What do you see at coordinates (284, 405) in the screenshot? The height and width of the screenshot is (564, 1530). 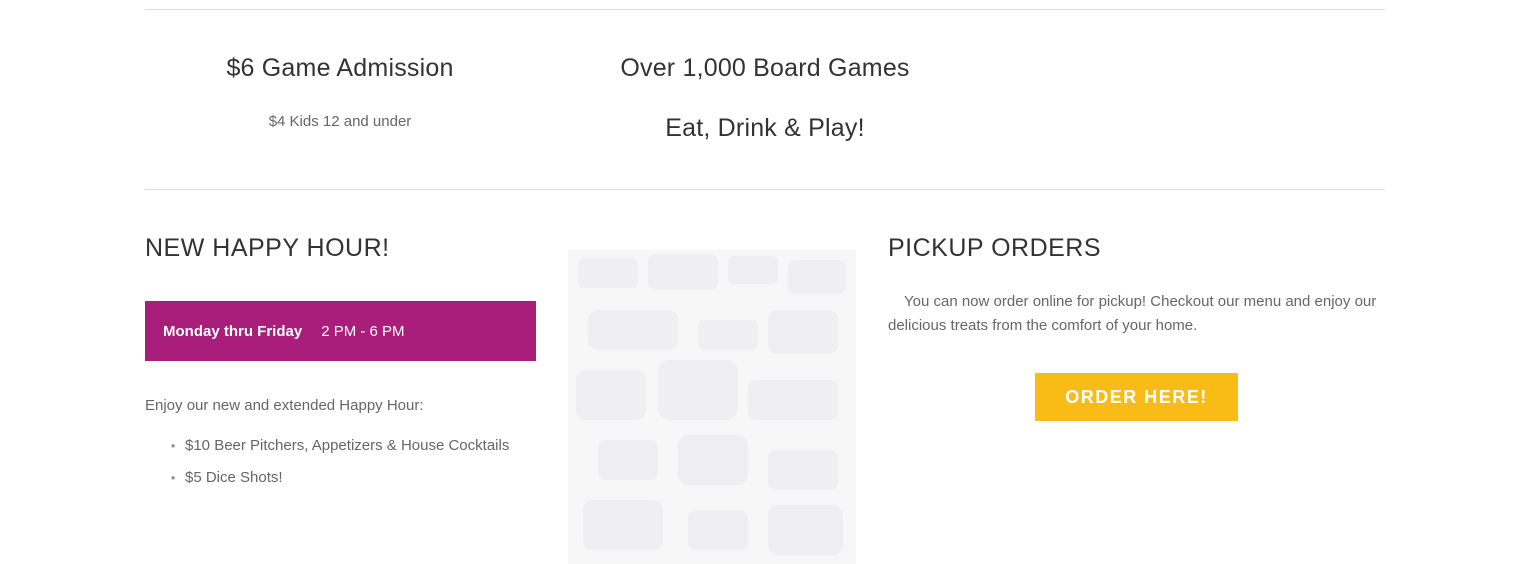 I see `happy-hour-intro: Enjoy our new and extended Happy Hour:` at bounding box center [284, 405].